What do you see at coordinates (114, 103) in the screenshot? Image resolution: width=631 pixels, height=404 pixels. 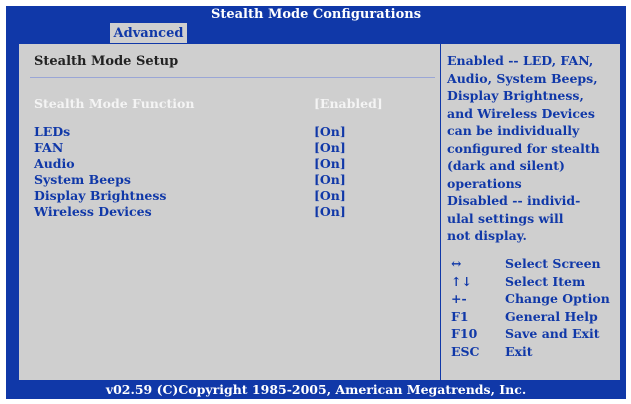 I see `setting-stealth-mode-function-label: Stealth Mode Function` at bounding box center [114, 103].